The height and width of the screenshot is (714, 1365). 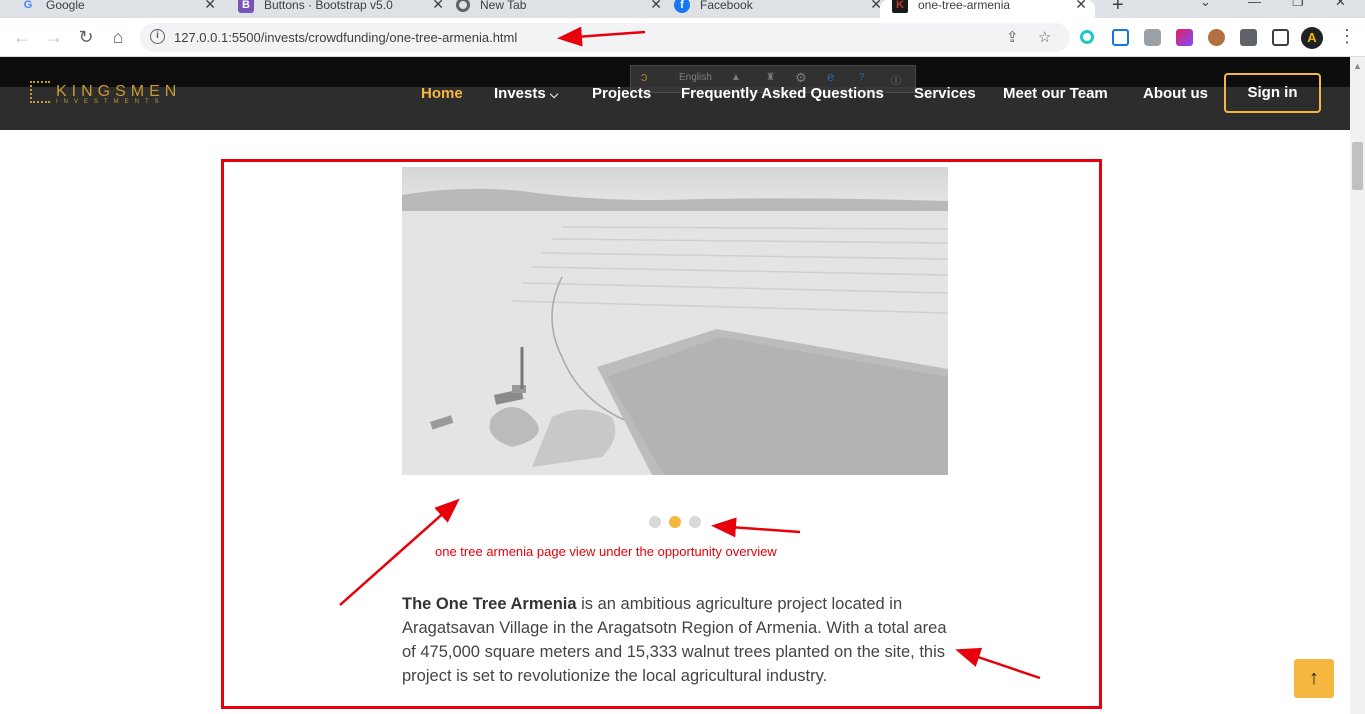 What do you see at coordinates (778, 9) in the screenshot?
I see `browser-tab-facebook: f Facebook ✕` at bounding box center [778, 9].